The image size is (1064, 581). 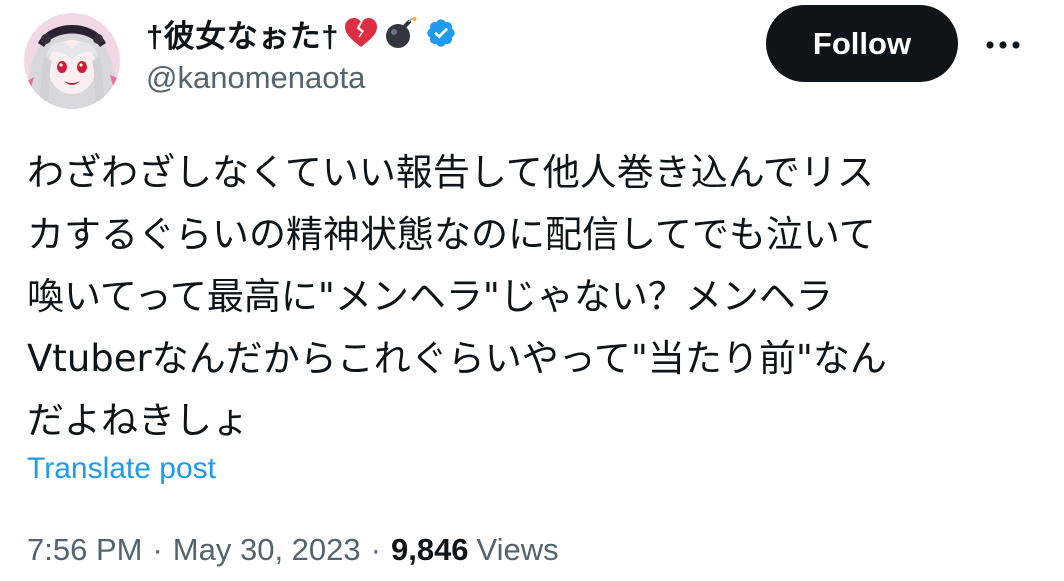 What do you see at coordinates (1003, 45) in the screenshot?
I see `more-options-icon` at bounding box center [1003, 45].